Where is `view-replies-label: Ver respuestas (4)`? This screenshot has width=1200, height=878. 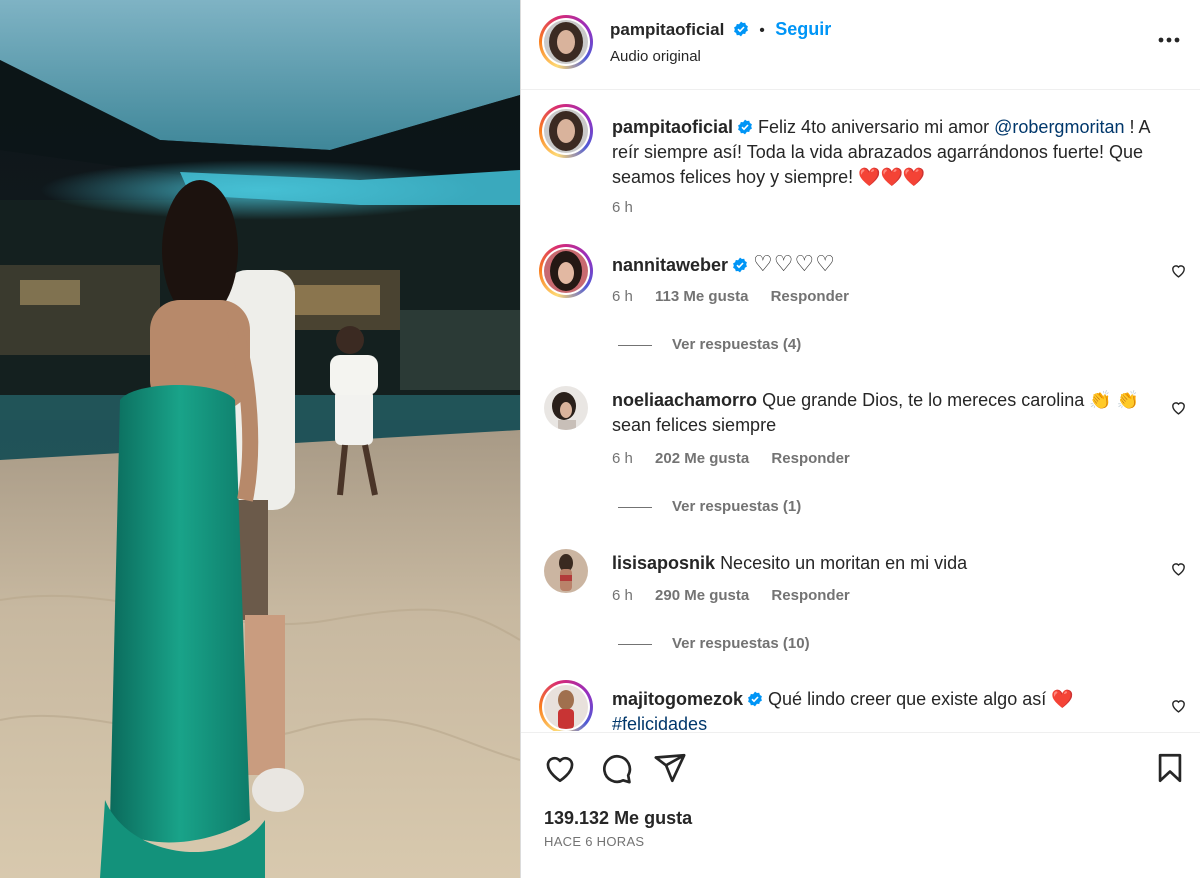 view-replies-label: Ver respuestas (4) is located at coordinates (737, 344).